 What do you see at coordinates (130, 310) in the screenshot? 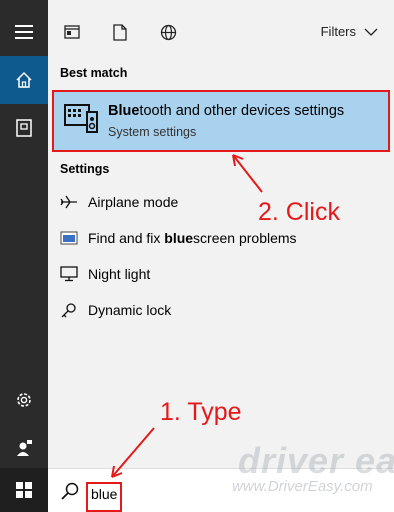
I see `result-label: Dynamic lock` at bounding box center [130, 310].